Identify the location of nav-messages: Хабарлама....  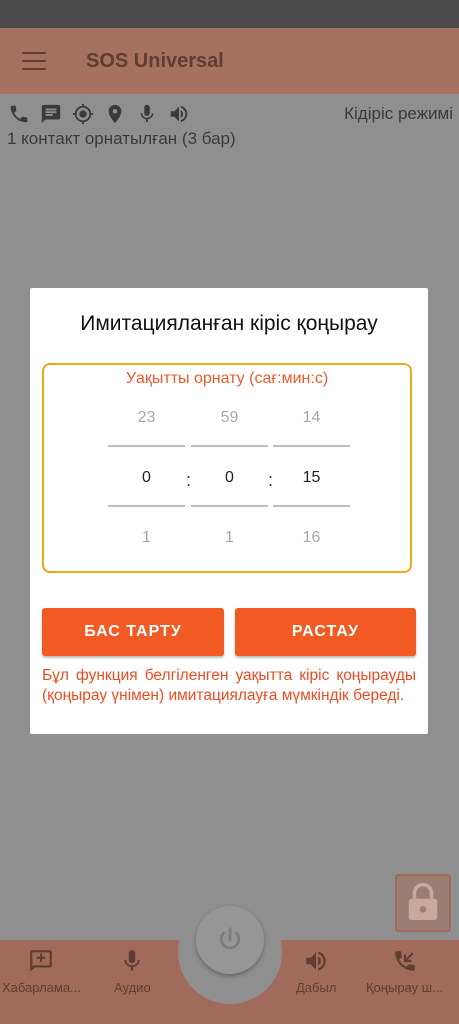
(41, 971).